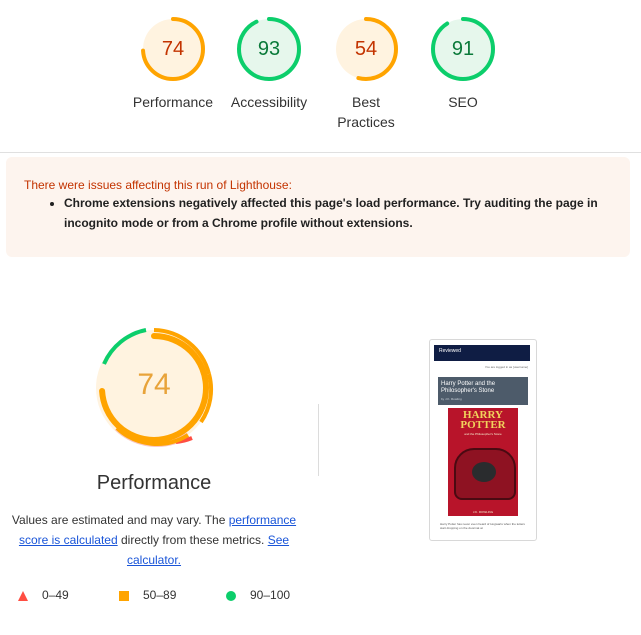  Describe the element at coordinates (154, 483) in the screenshot. I see `performance-title: Performance` at that location.